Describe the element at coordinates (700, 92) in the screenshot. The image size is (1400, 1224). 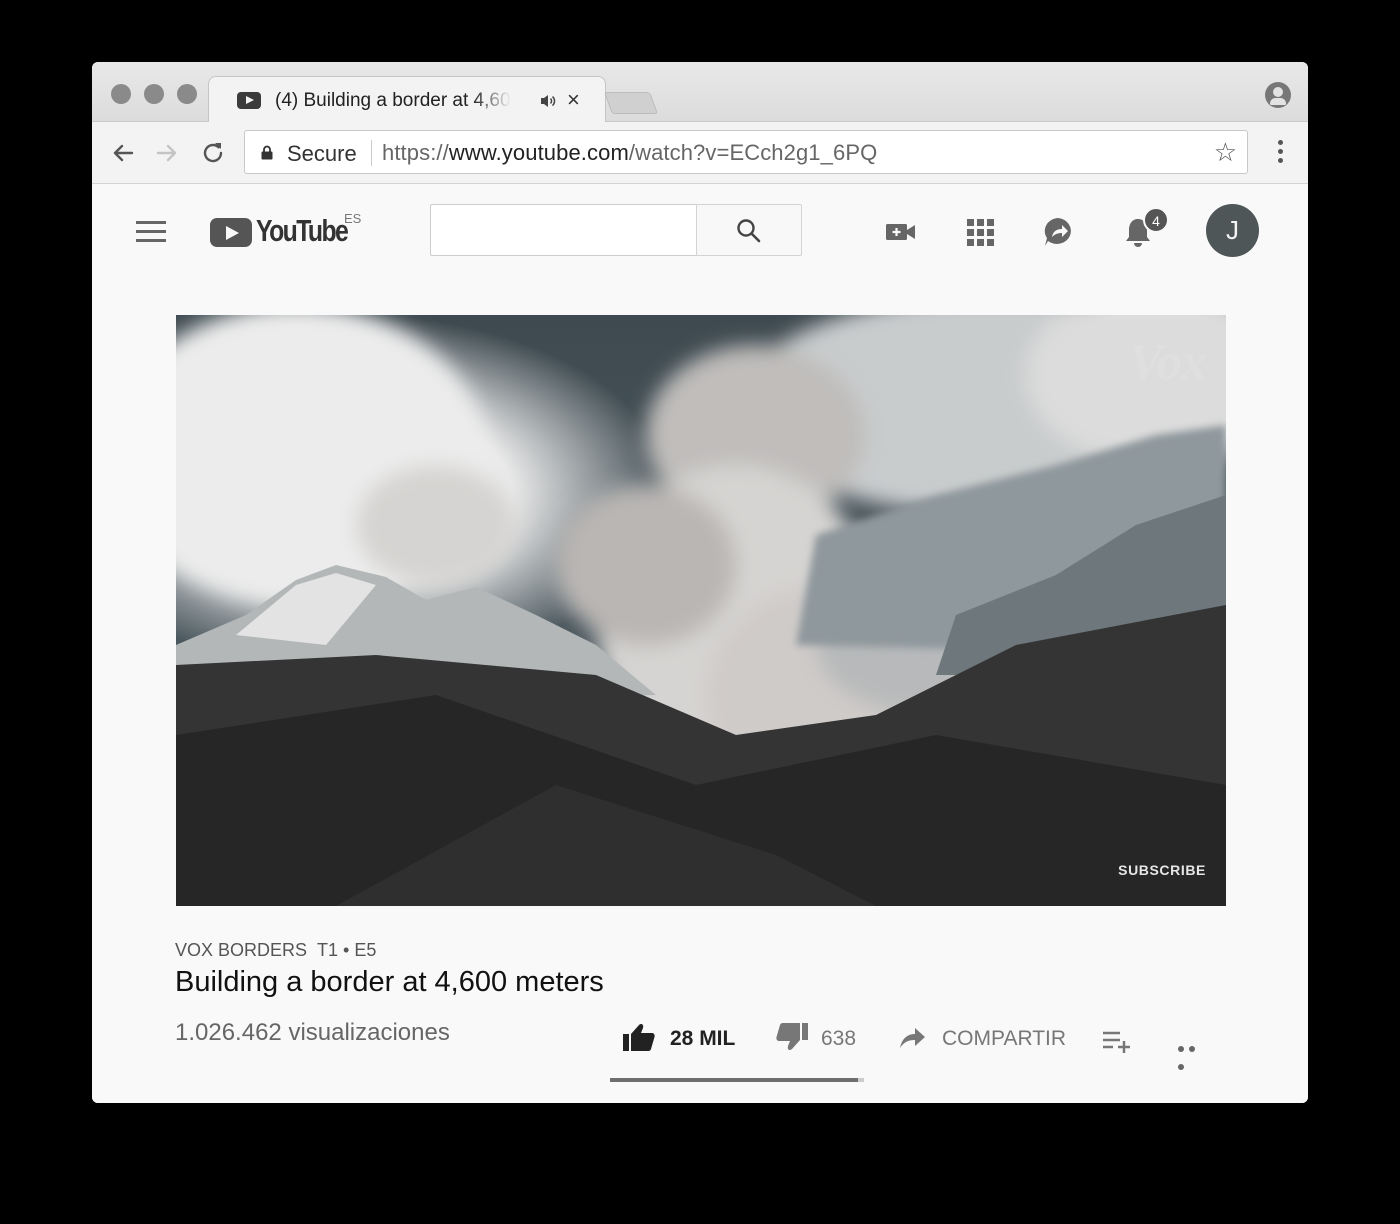
I see `tab-strip: (4) Building a border at 4,600 meters ×` at that location.